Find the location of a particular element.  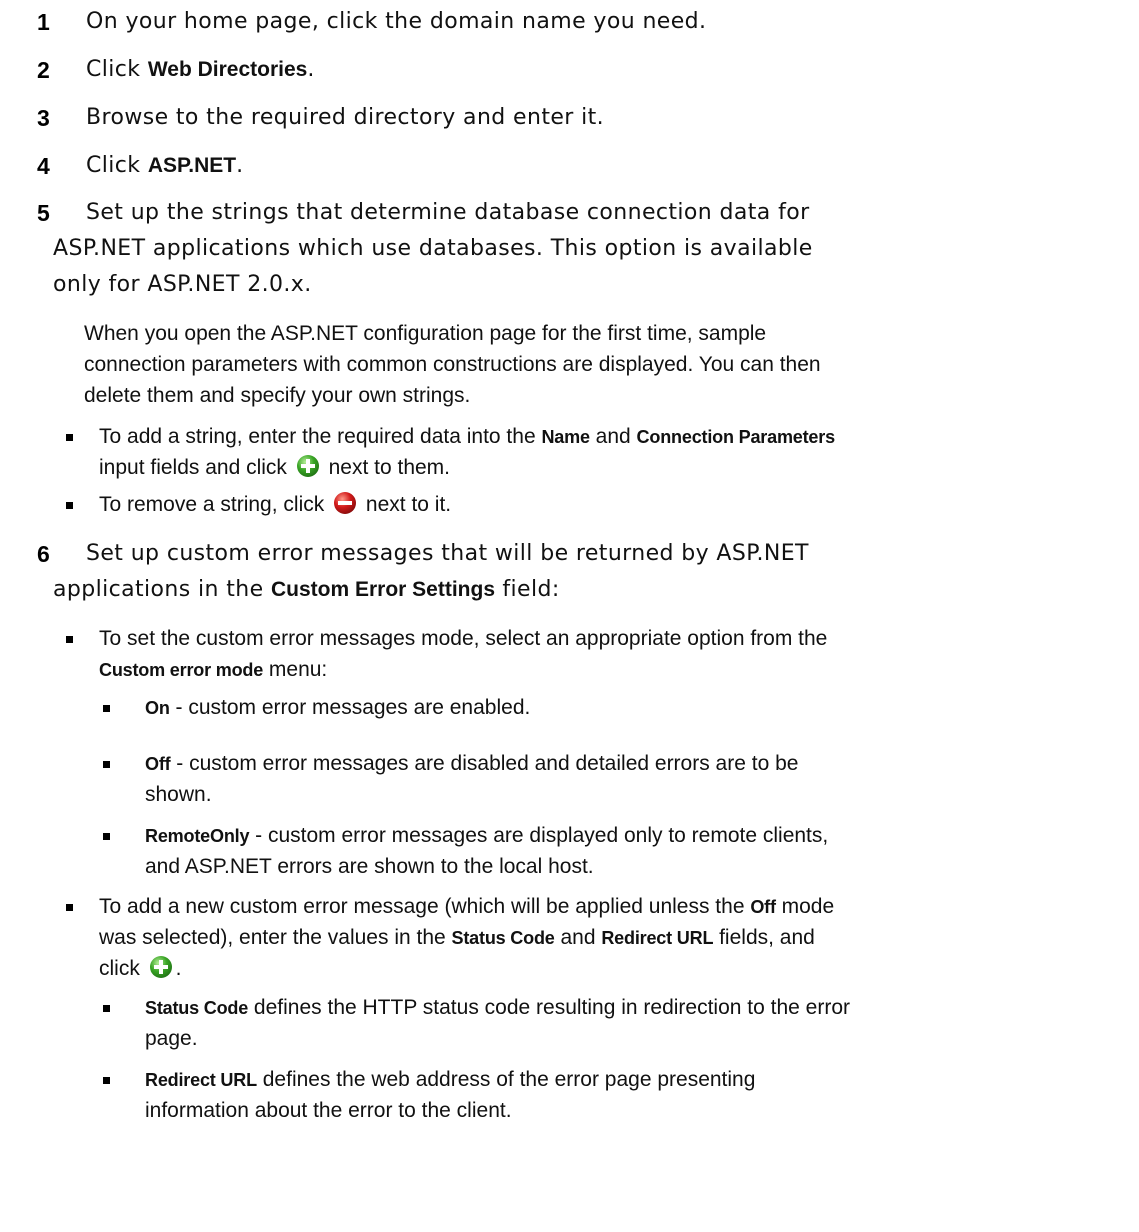

step-number: 6 is located at coordinates (43, 554).